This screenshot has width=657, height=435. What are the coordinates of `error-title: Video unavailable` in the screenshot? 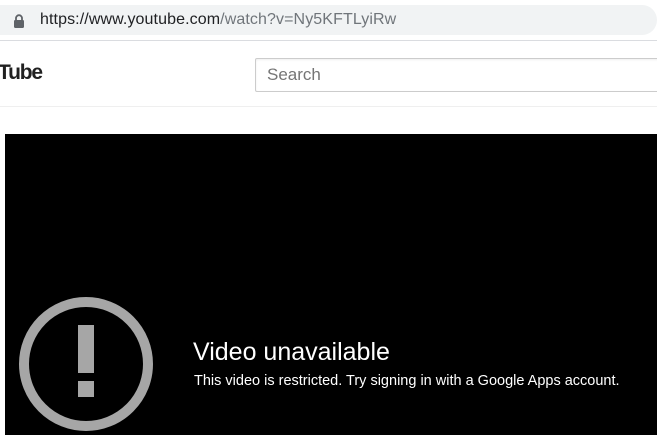 It's located at (291, 352).